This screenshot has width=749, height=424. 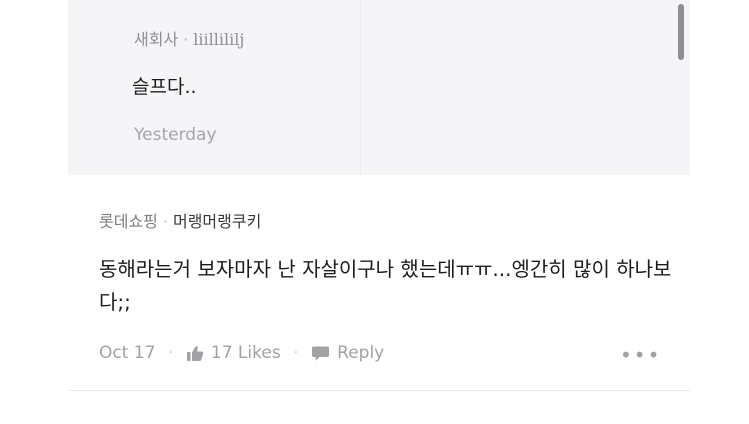 I want to click on thumbs-up-icon, so click(x=195, y=353).